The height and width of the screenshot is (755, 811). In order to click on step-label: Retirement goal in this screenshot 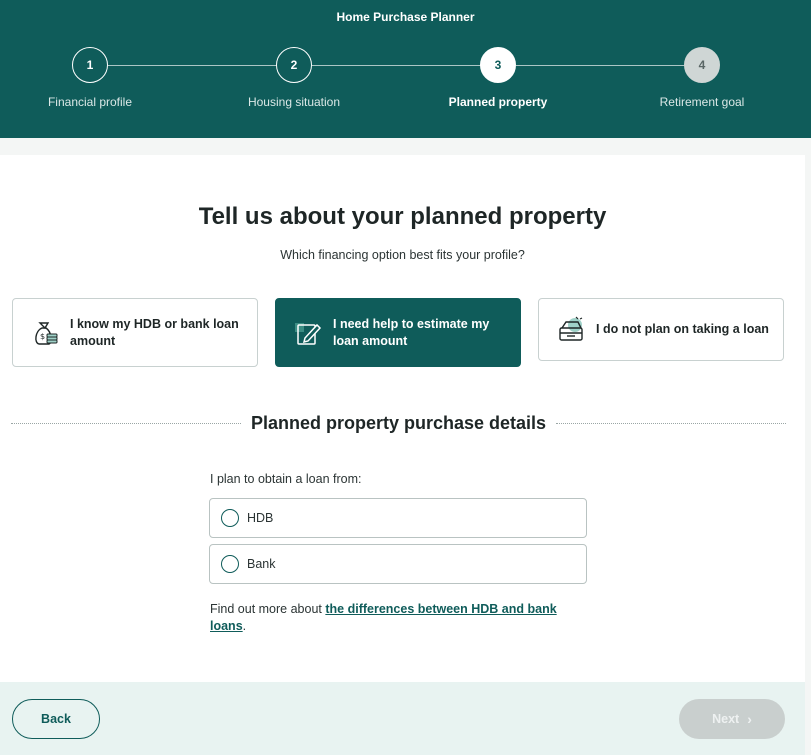, I will do `click(702, 102)`.